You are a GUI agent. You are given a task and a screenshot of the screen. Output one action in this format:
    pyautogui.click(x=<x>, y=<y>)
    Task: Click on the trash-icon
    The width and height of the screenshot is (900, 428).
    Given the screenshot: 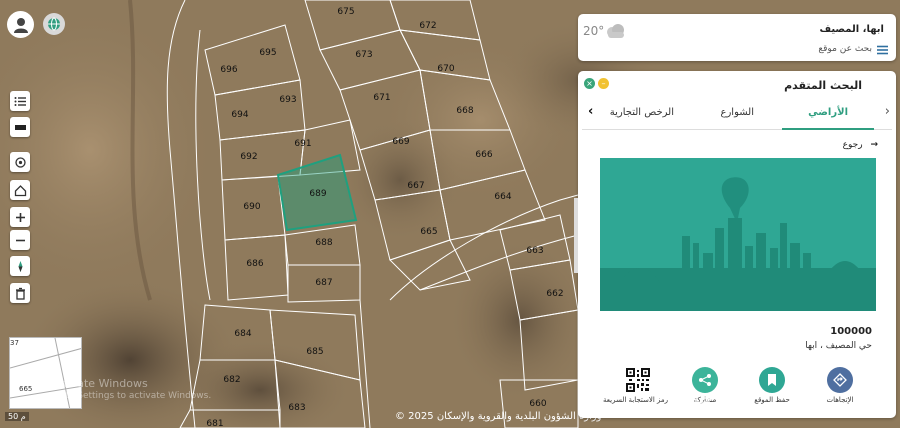 What is the action you would take?
    pyautogui.click(x=20, y=293)
    